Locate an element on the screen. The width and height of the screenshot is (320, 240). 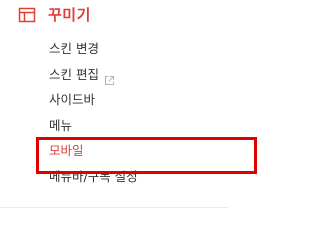
submenu-item-skin-edit: 스킨 편집 is located at coordinates (93, 75).